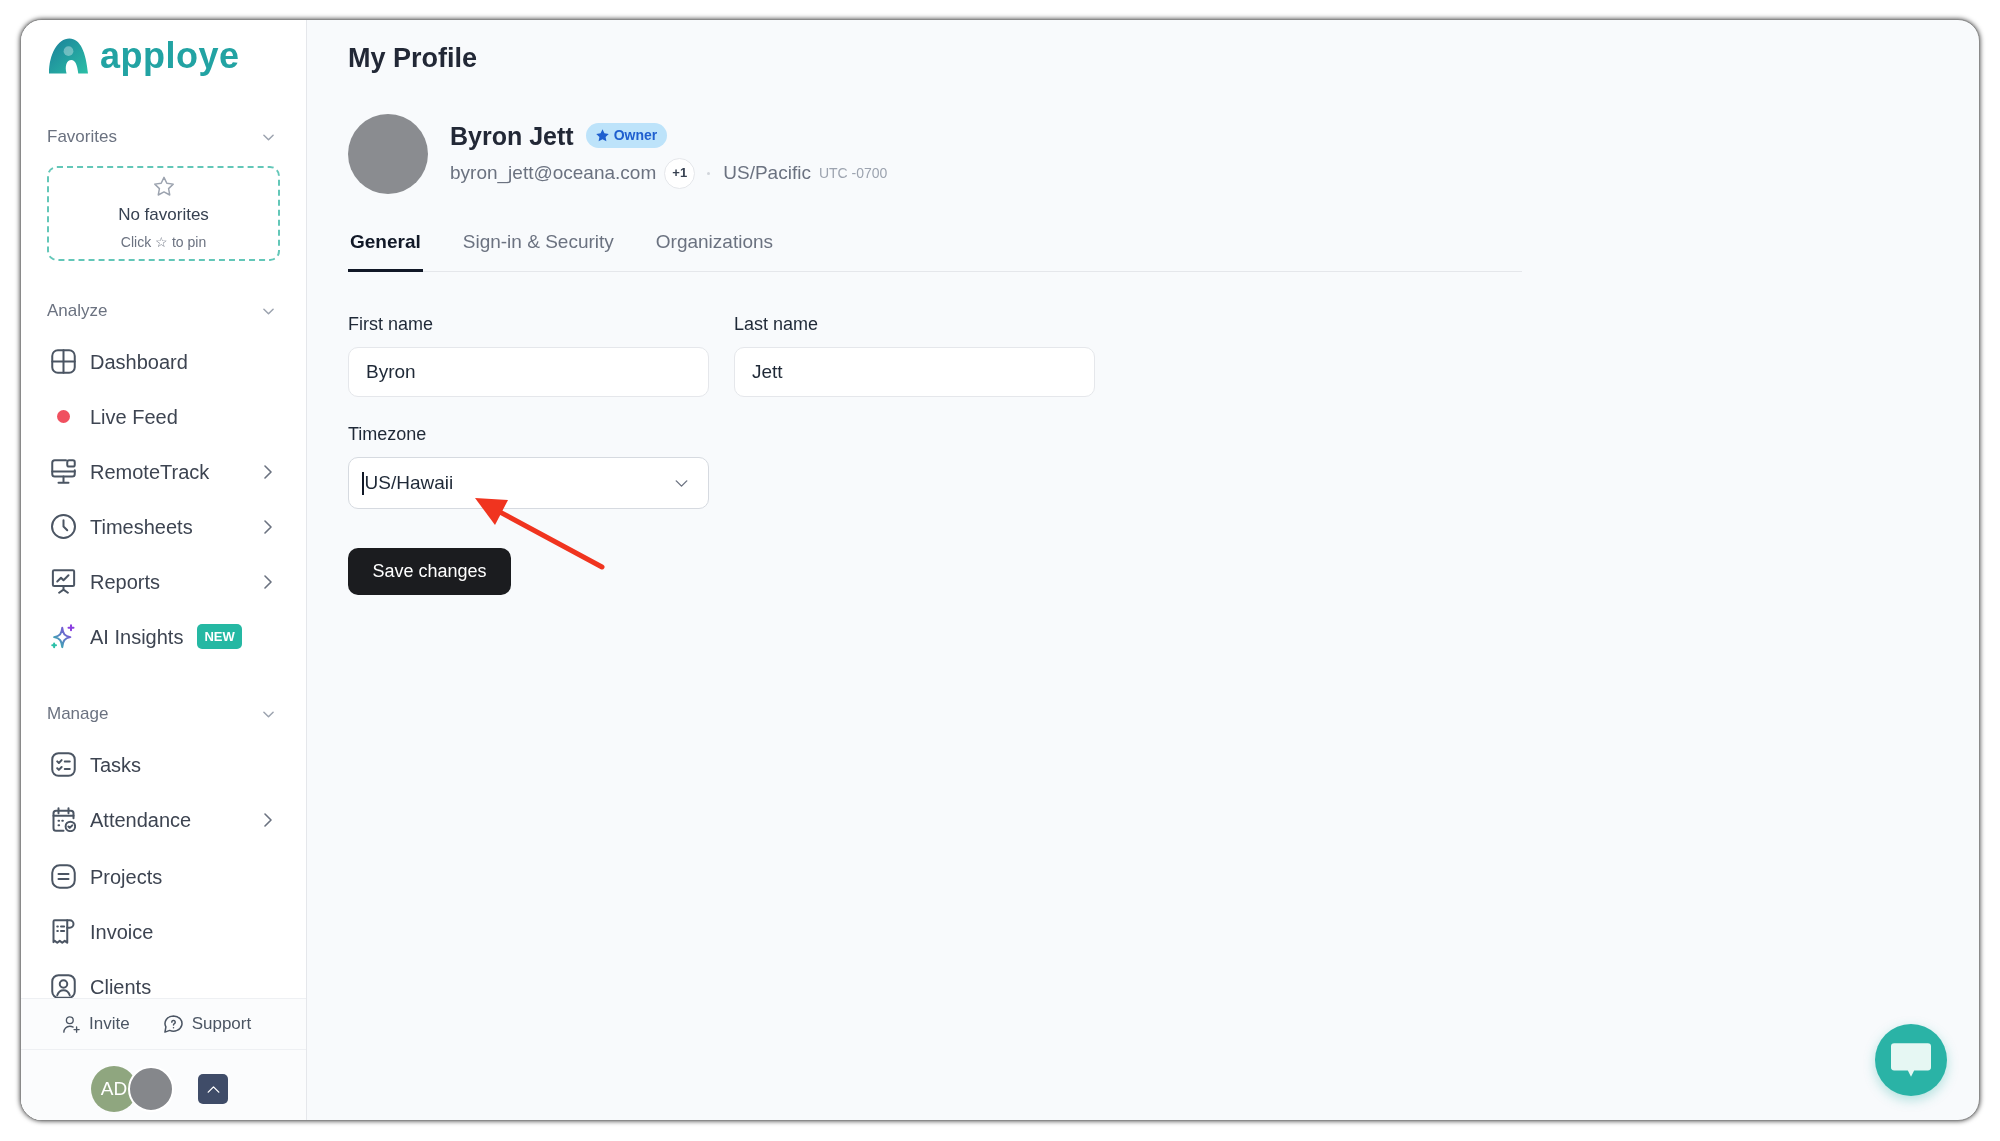 The height and width of the screenshot is (1141, 2000). I want to click on tab: Organizations, so click(714, 247).